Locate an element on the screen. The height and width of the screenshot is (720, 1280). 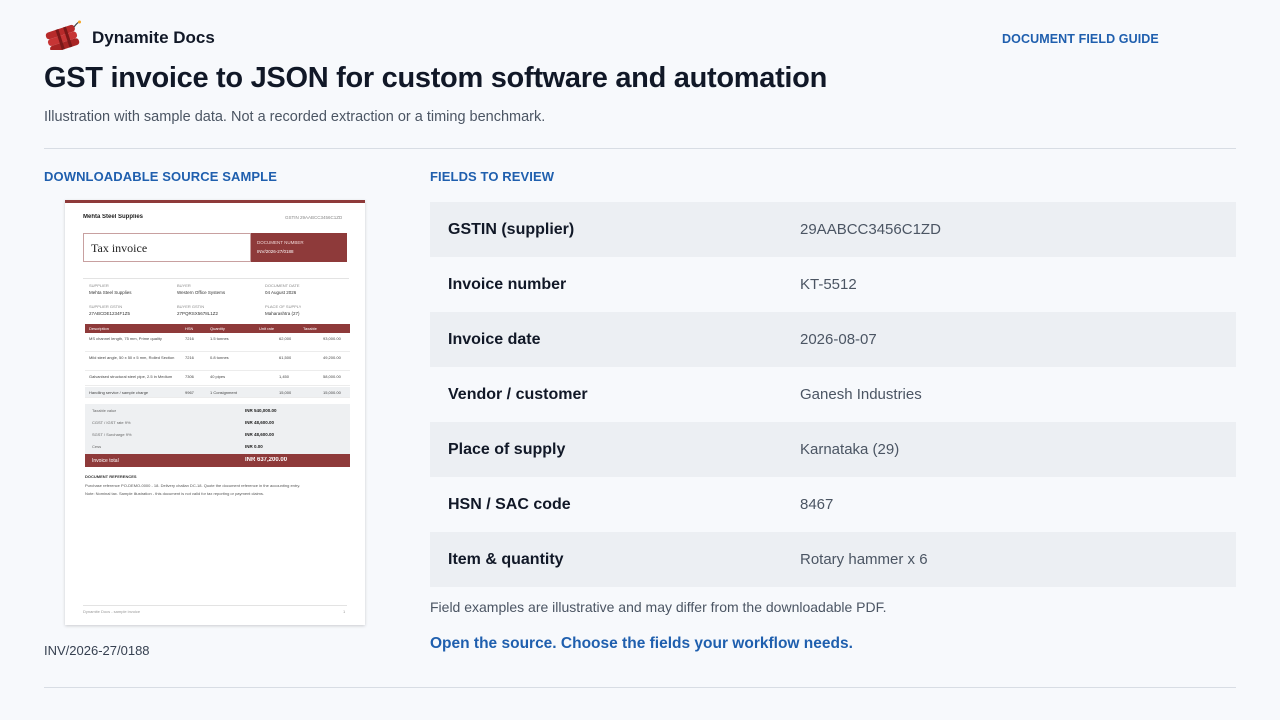
field-row-hsn: HSN / SAC code 8467 is located at coordinates (833, 504).